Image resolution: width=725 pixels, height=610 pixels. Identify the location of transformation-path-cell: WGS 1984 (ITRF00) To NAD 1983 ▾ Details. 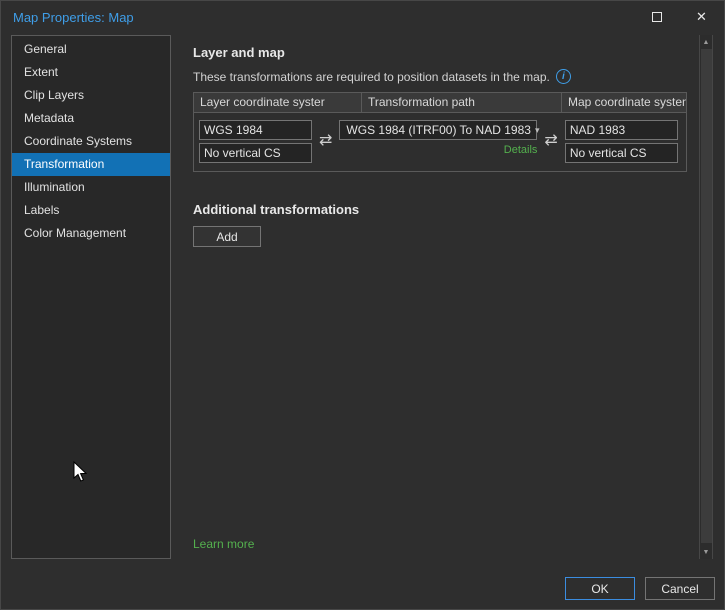
(439, 138).